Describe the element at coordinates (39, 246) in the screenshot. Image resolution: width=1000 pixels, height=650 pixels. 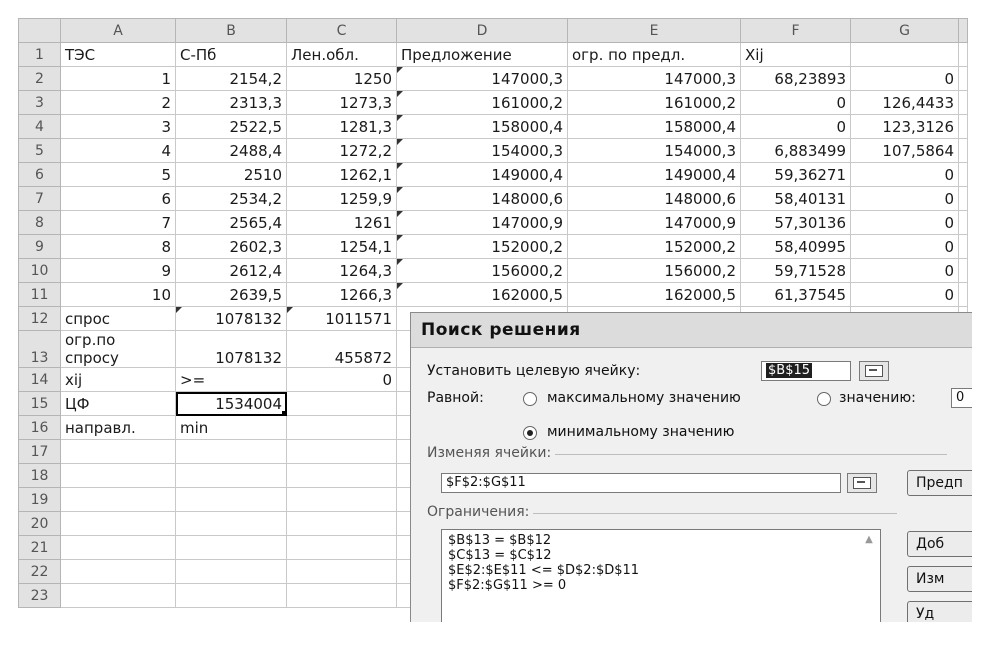
I see `row-header: 9` at that location.